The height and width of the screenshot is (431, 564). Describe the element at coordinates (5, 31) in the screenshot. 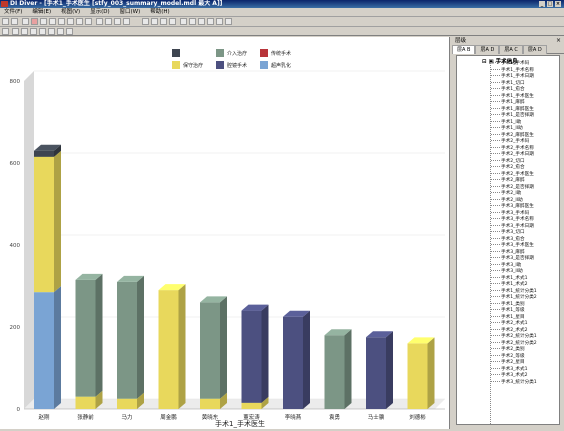

I see `lock-icon` at that location.